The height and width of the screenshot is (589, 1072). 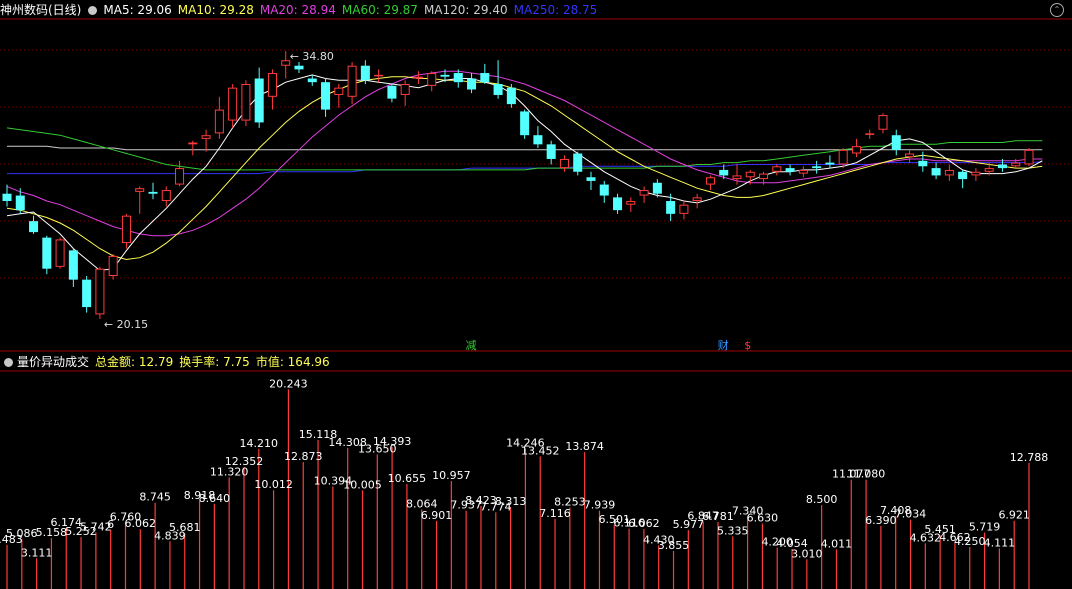 I want to click on volume-value-label: 6.781, so click(x=718, y=516).